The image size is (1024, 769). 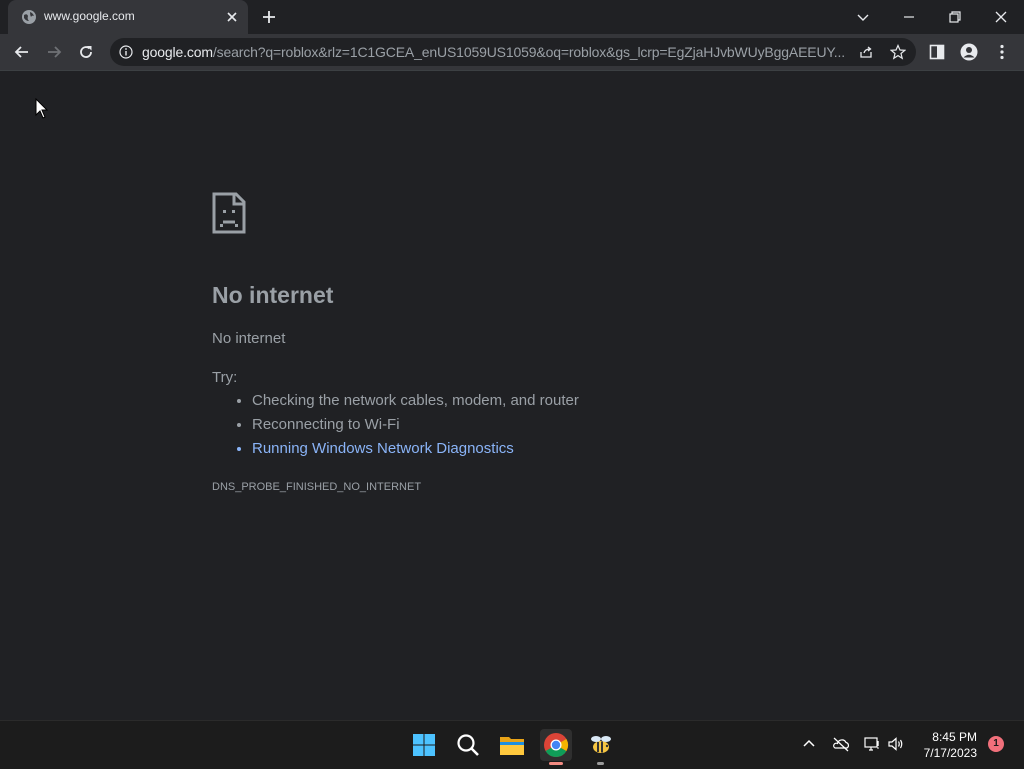 I want to click on forward-icon, so click(x=54, y=52).